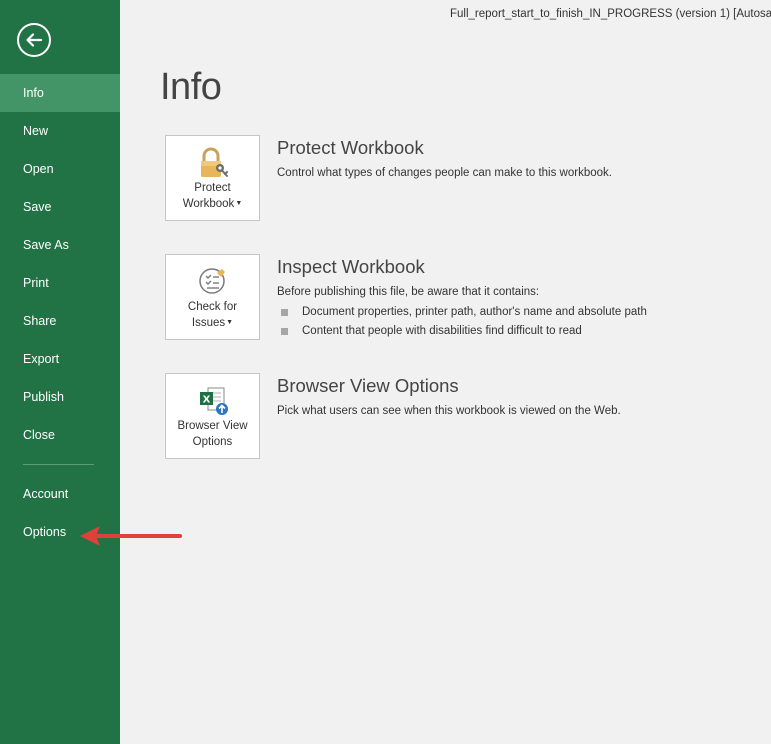 The image size is (771, 744). I want to click on protect-workbook-label: Protect Workbook▼, so click(212, 196).